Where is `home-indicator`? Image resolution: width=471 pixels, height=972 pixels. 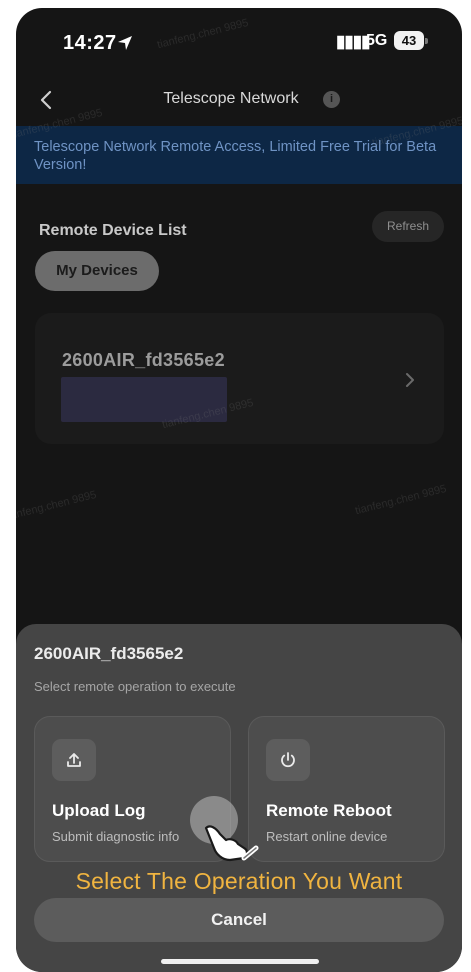
home-indicator is located at coordinates (240, 961).